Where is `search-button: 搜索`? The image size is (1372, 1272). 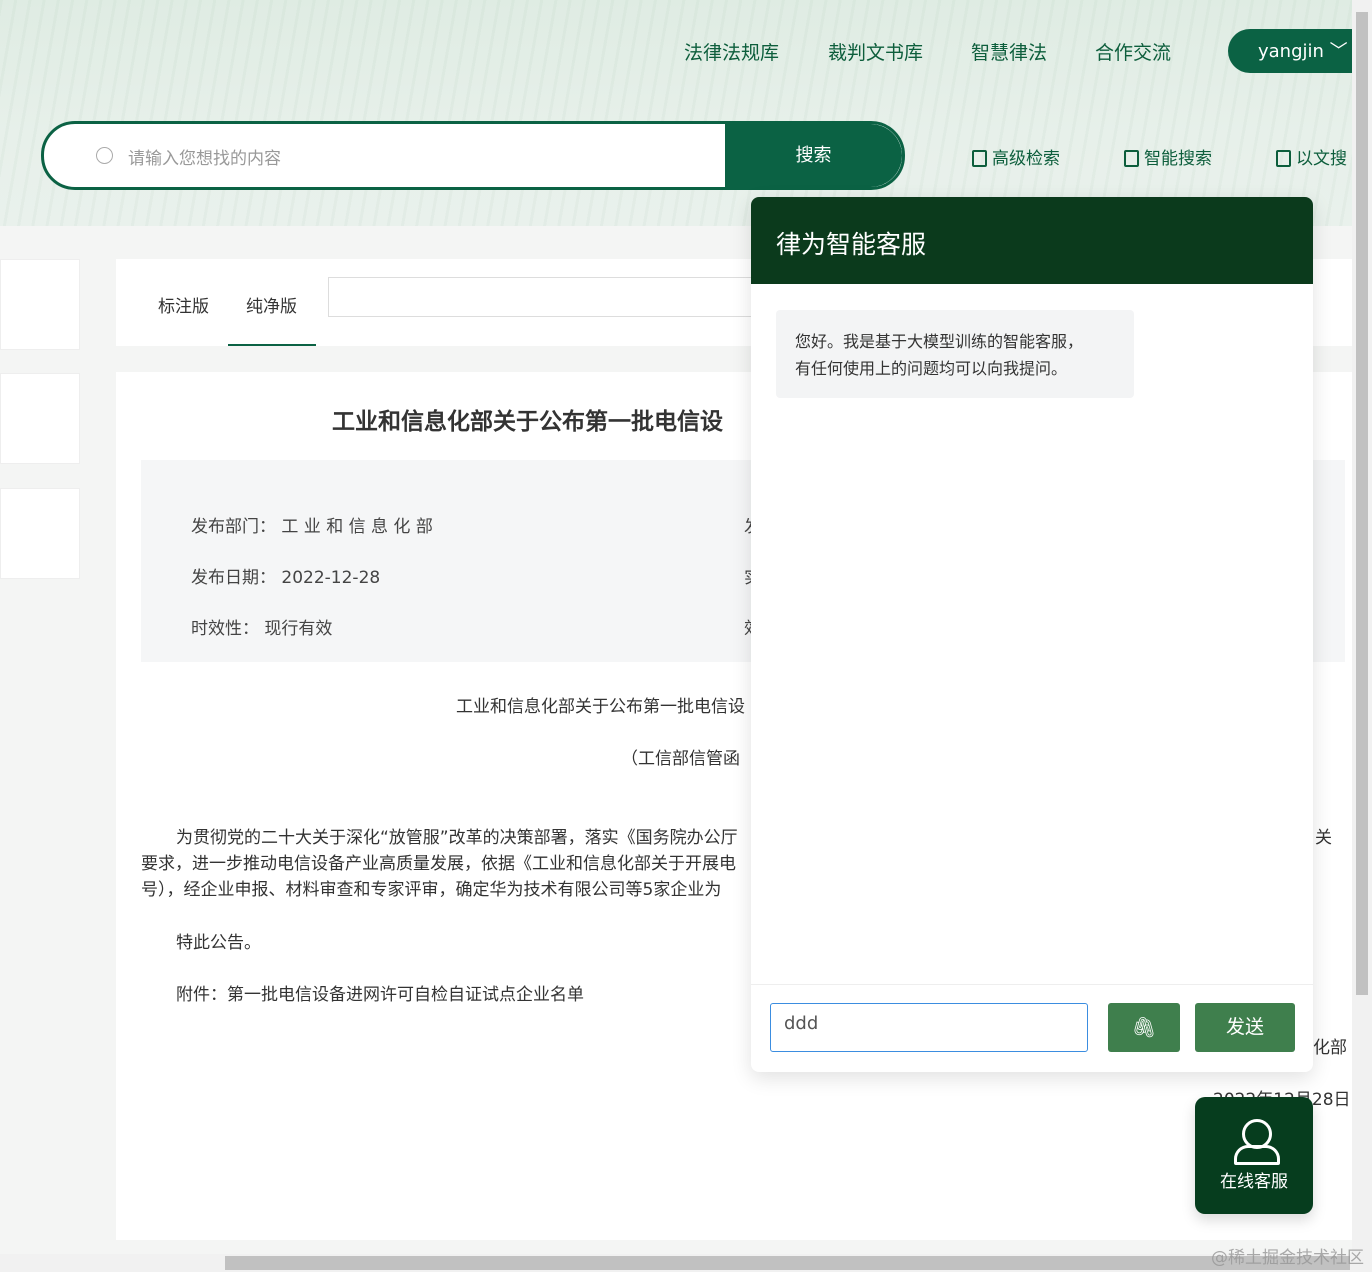 search-button: 搜索 is located at coordinates (813, 155).